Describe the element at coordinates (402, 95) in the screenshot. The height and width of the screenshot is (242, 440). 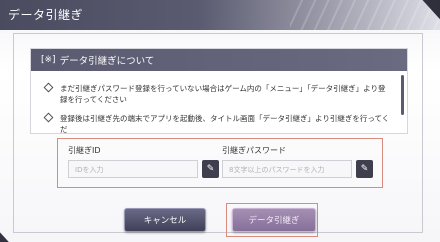
I see `info-scrollbar` at that location.